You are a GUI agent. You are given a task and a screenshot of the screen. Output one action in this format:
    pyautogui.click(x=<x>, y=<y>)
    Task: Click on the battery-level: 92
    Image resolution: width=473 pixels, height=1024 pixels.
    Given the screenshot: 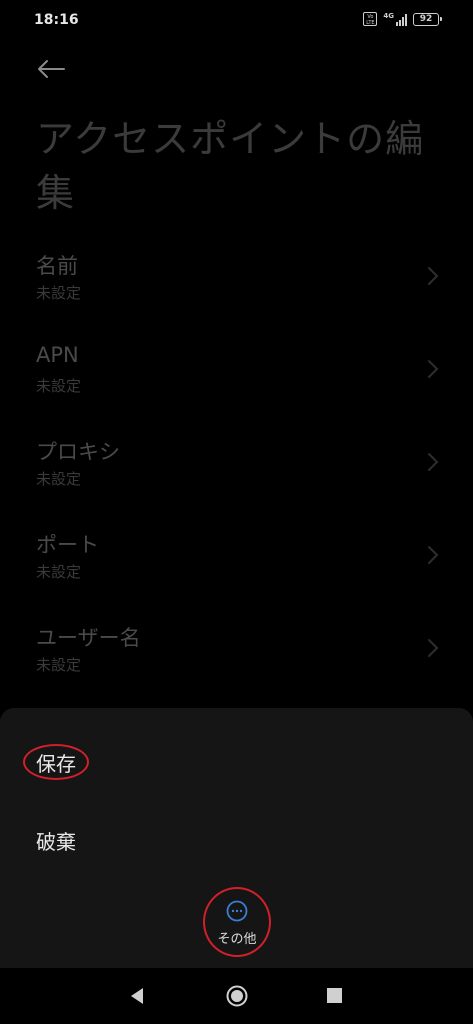 What is the action you would take?
    pyautogui.click(x=426, y=18)
    